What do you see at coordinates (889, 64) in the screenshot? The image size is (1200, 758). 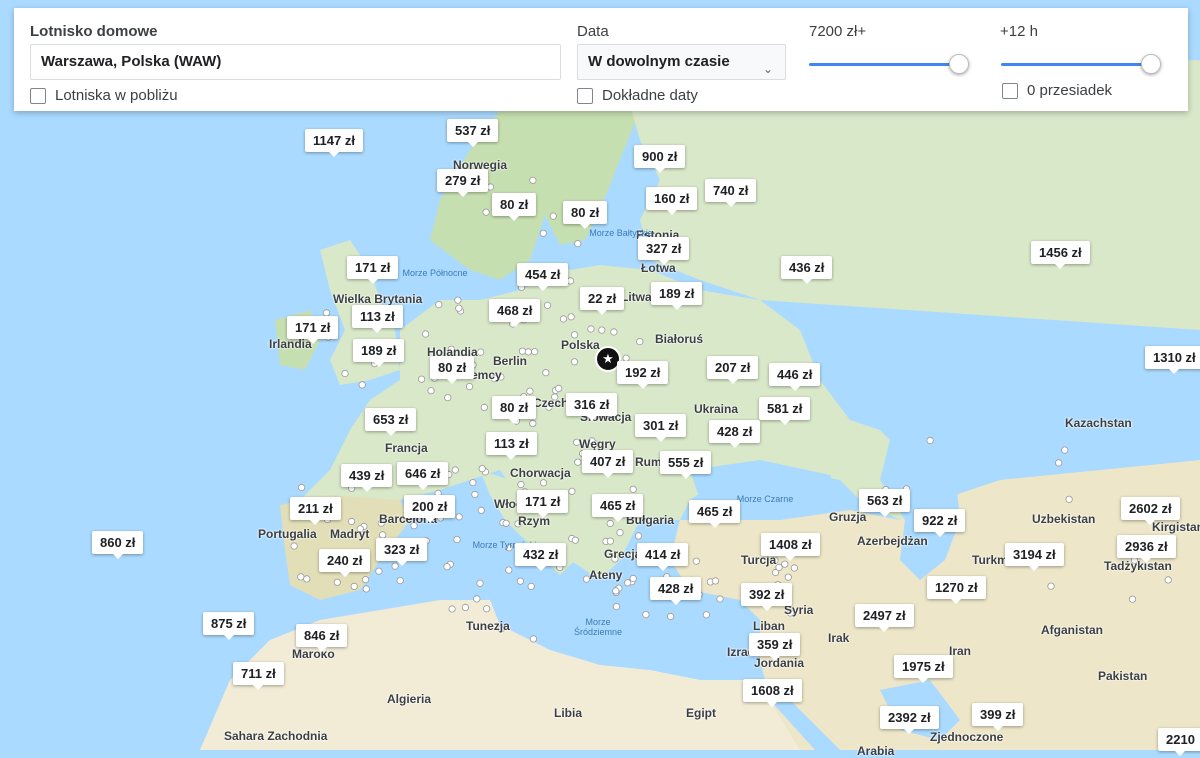 I see `price-slider` at bounding box center [889, 64].